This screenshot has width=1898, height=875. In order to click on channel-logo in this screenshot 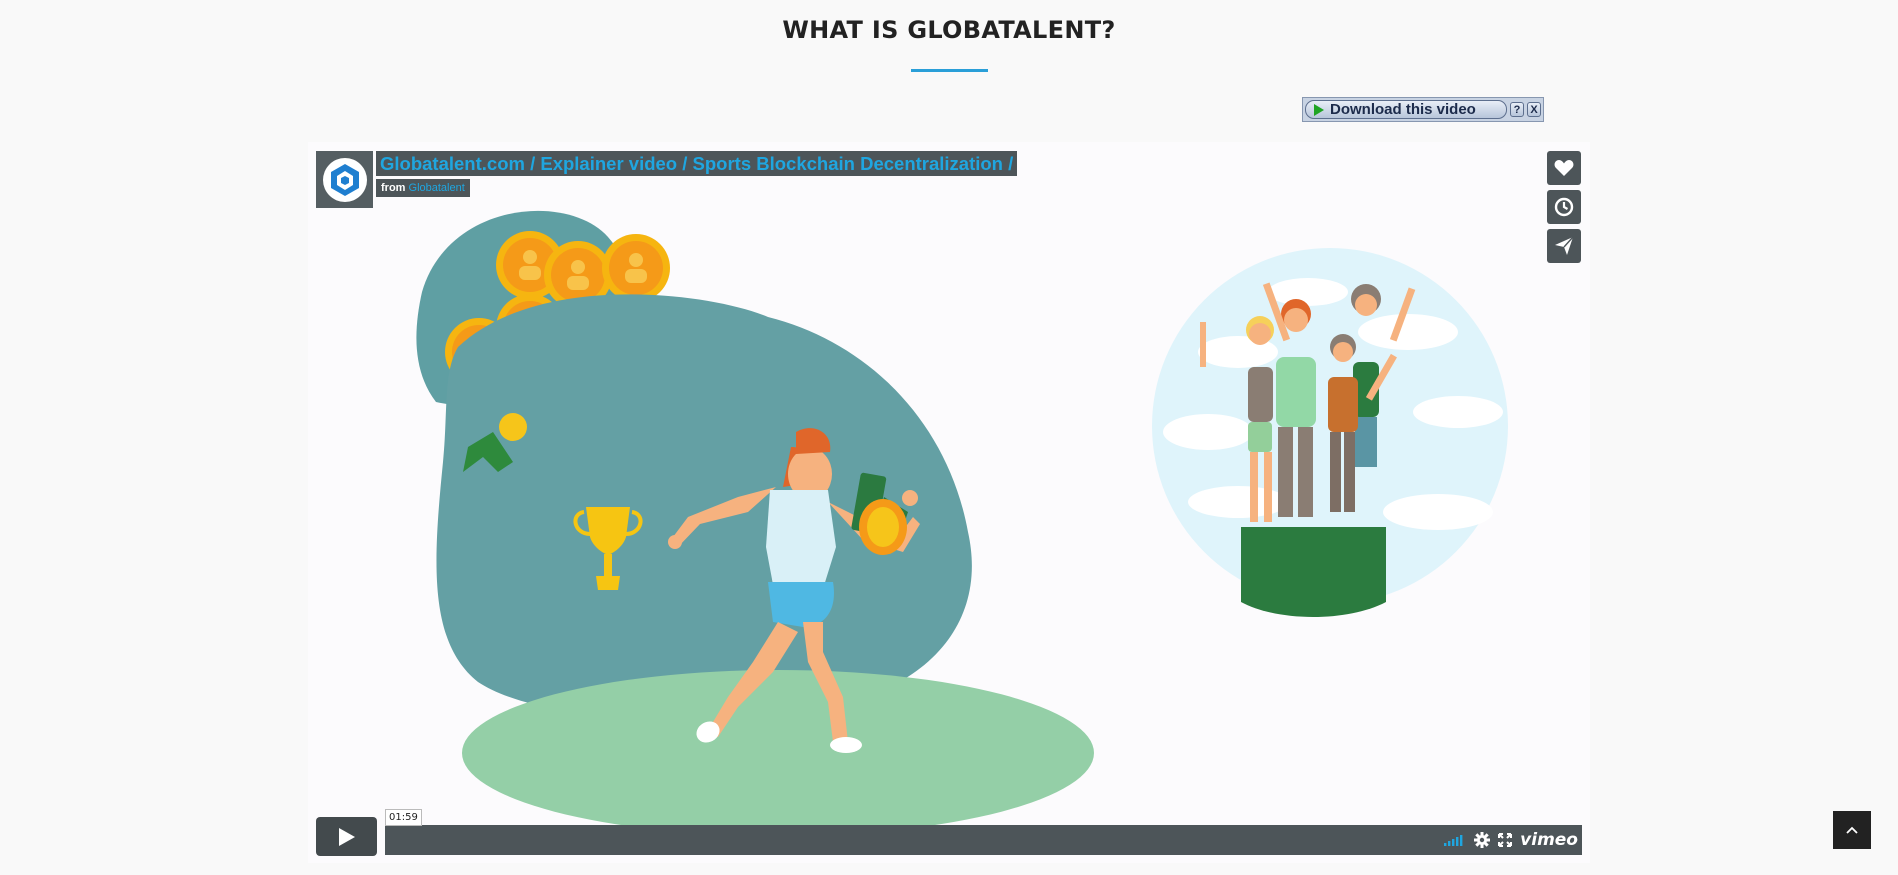, I will do `click(344, 179)`.